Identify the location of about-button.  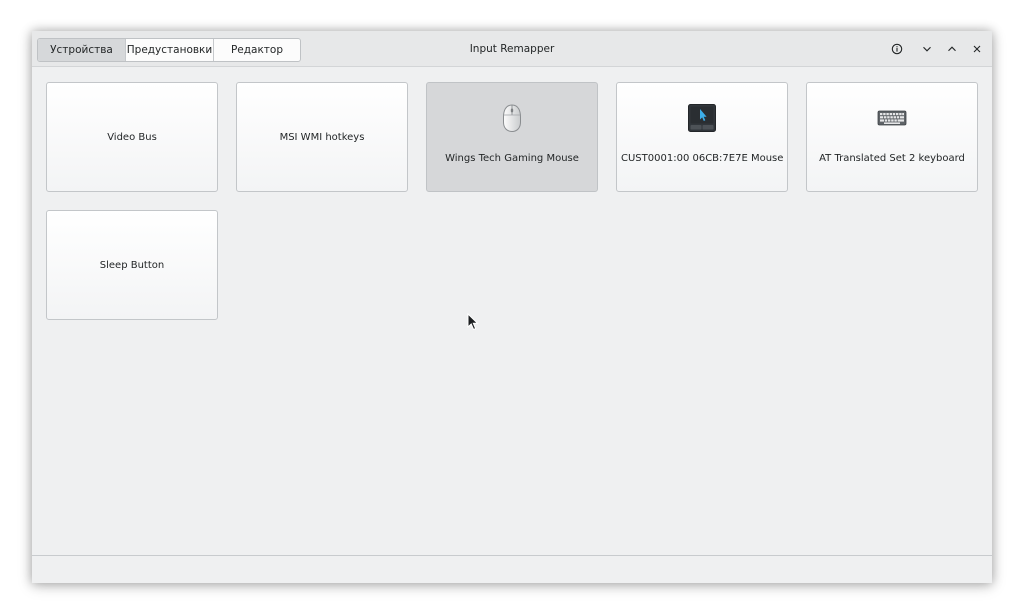
(897, 49).